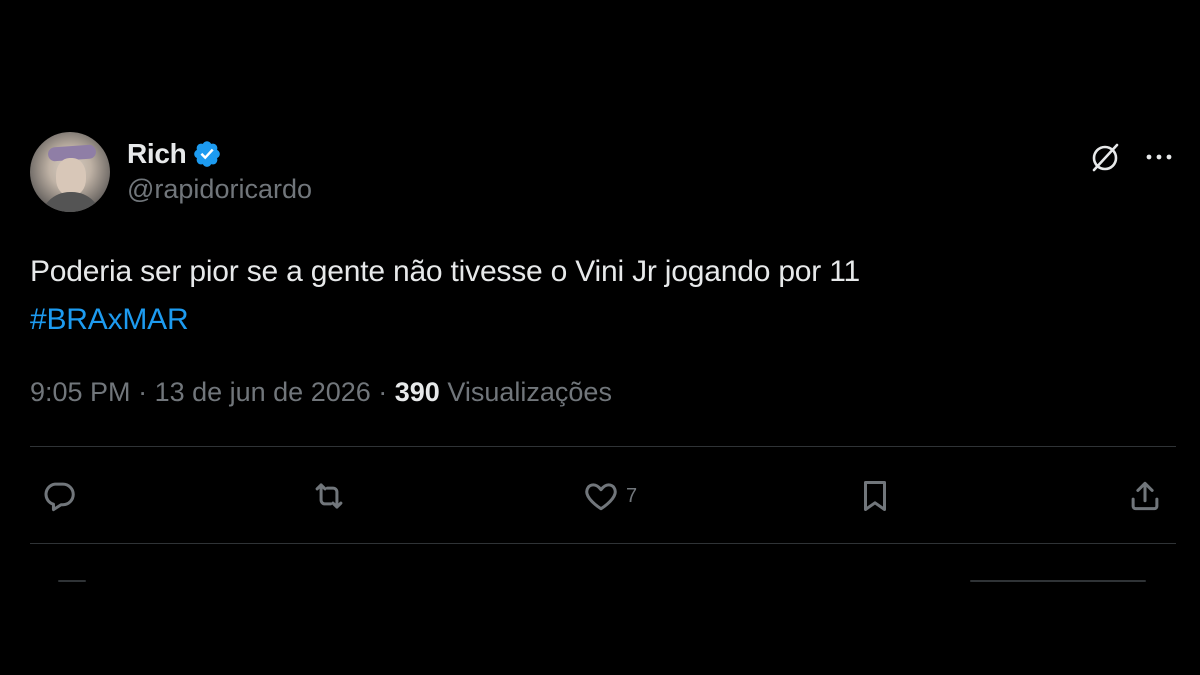 This screenshot has width=1200, height=675. I want to click on reply-button, so click(62, 496).